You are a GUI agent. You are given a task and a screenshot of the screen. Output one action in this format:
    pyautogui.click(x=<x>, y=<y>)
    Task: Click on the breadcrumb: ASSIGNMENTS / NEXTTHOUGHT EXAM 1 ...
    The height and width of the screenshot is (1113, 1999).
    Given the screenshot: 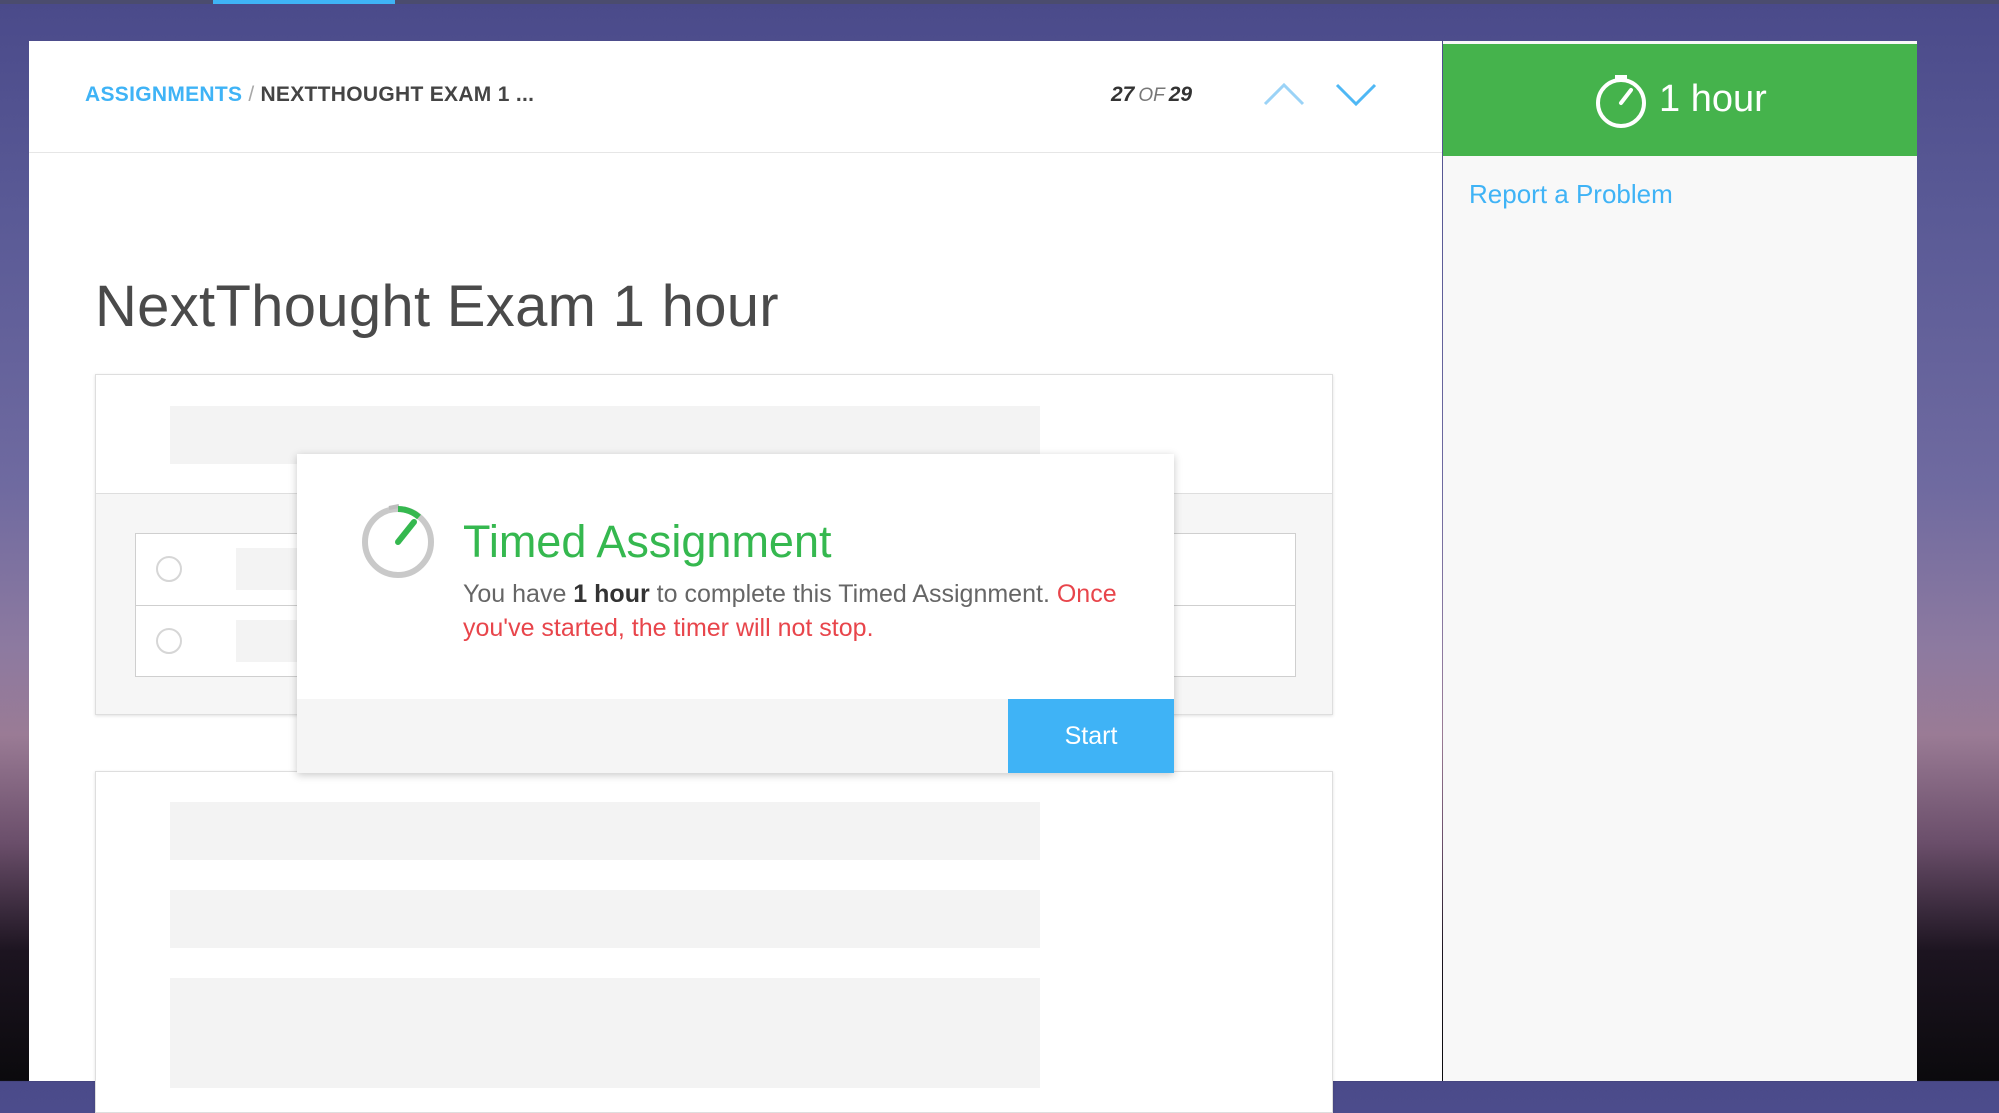 What is the action you would take?
    pyautogui.click(x=309, y=95)
    